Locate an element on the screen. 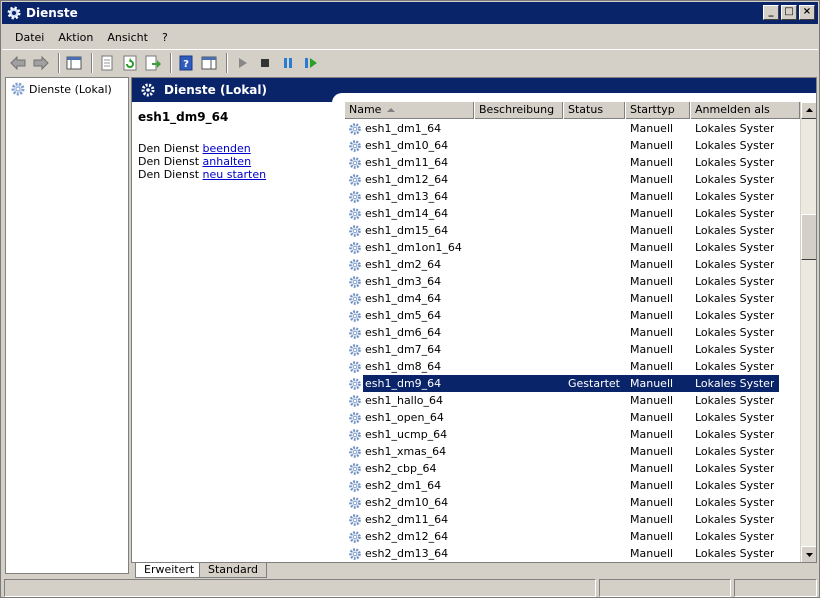 This screenshot has height=598, width=820. export-list-button is located at coordinates (153, 63).